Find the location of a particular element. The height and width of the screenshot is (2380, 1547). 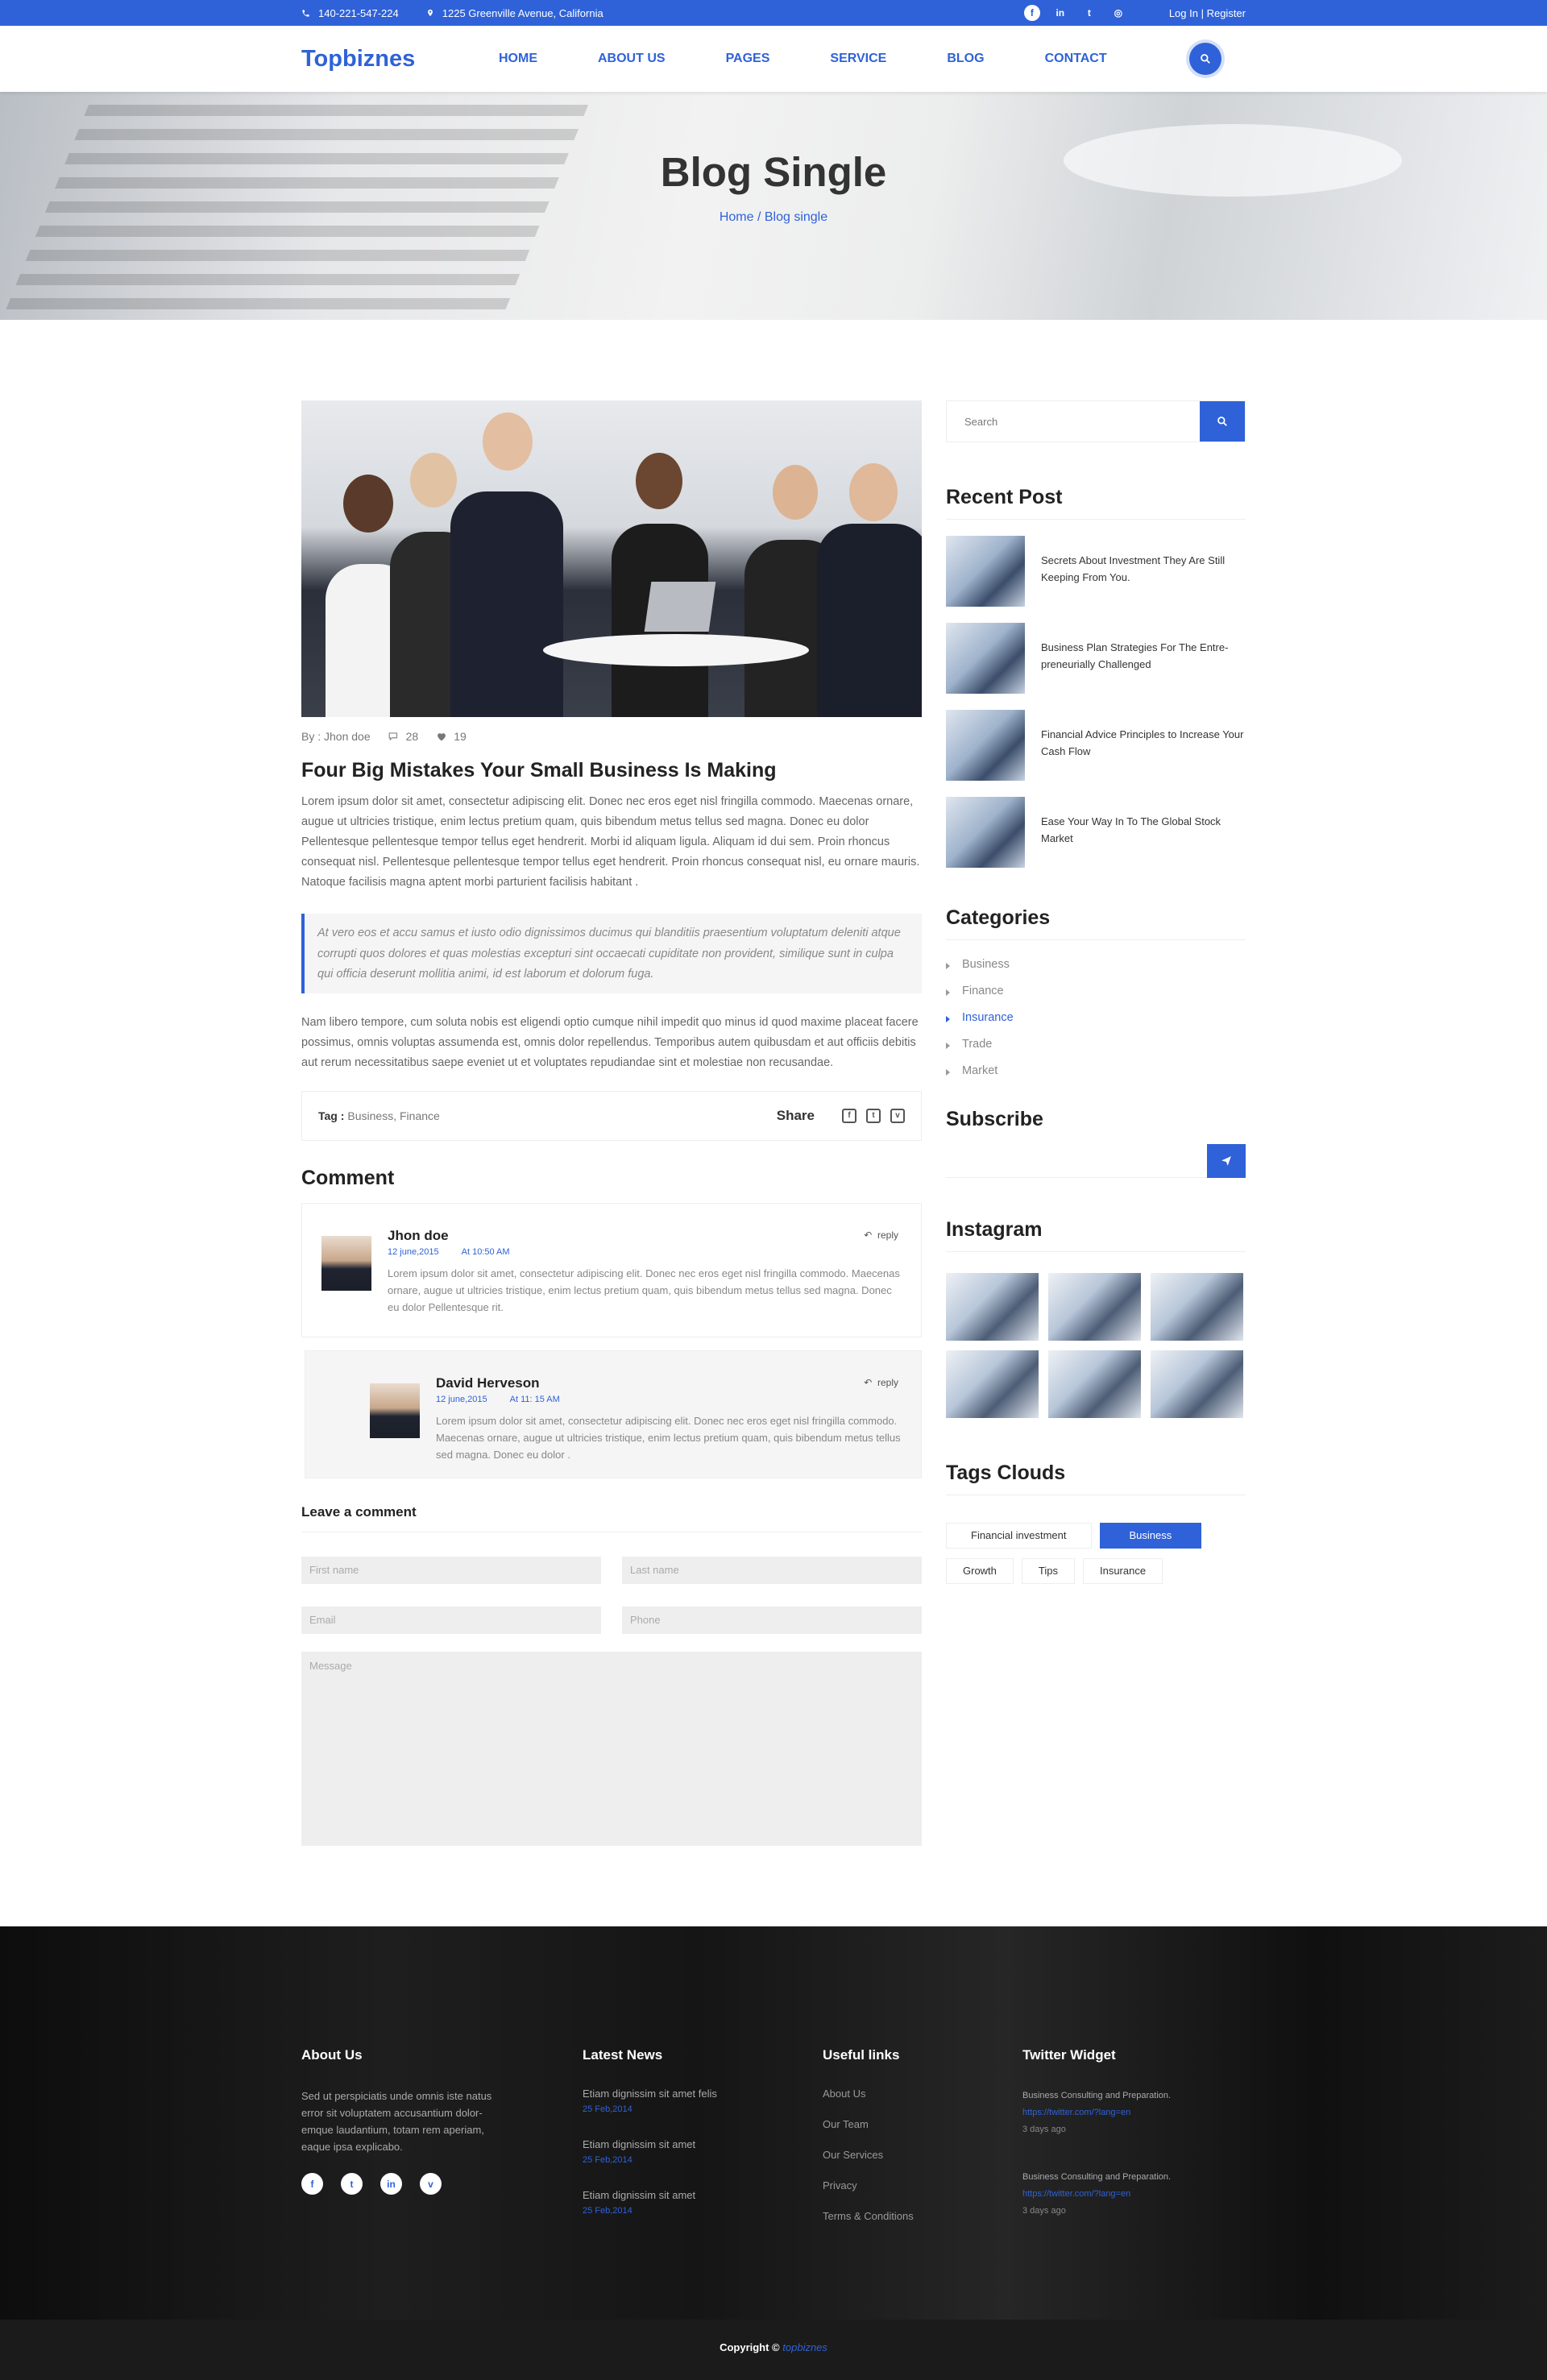

tag-growth: Growth is located at coordinates (980, 1571).